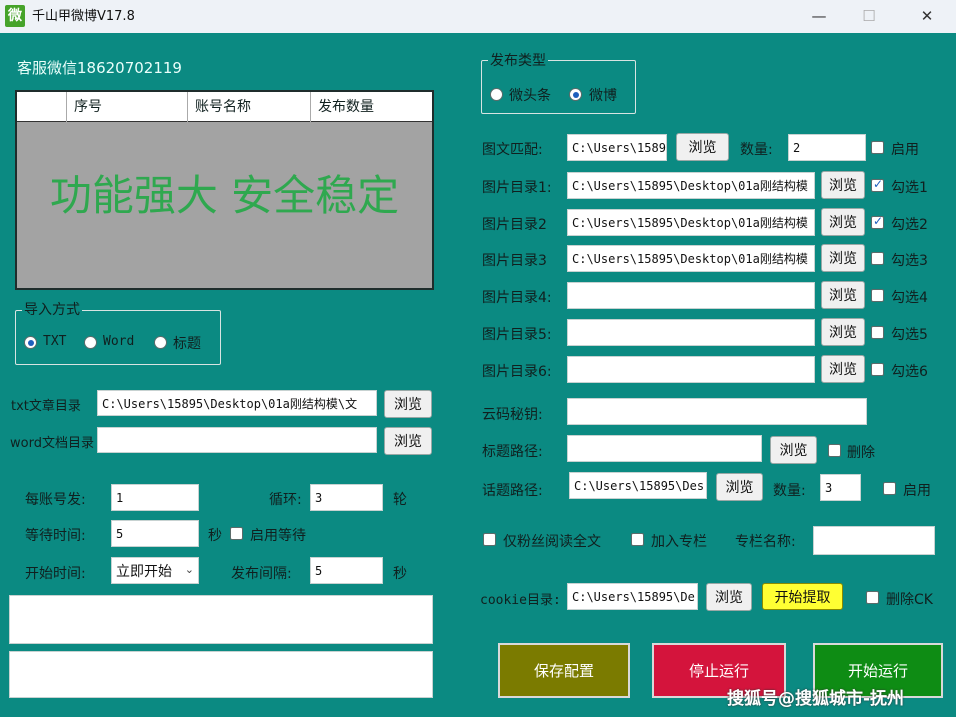 This screenshot has width=956, height=717. I want to click on txt-dir-label: txt文章目录, so click(46, 406).